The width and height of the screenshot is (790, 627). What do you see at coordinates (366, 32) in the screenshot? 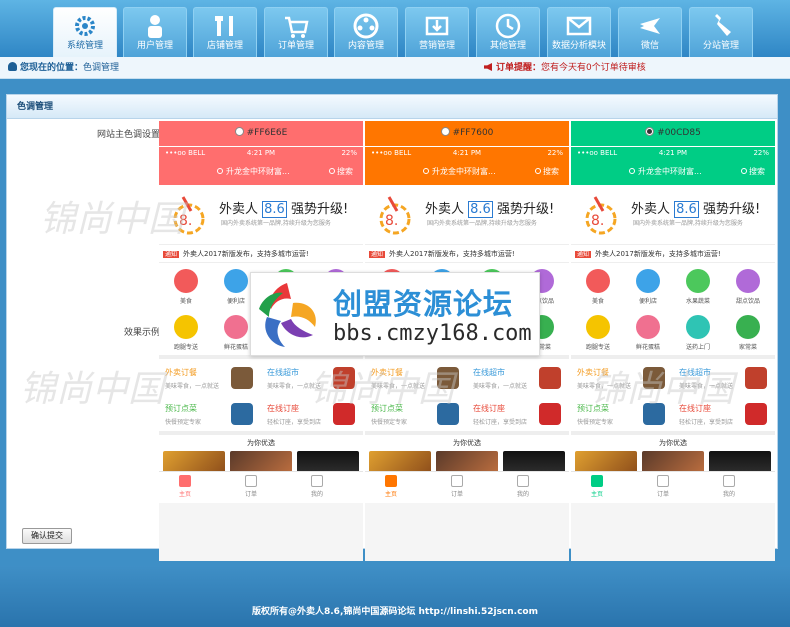
I see `nav-tab: 内容管理` at bounding box center [366, 32].